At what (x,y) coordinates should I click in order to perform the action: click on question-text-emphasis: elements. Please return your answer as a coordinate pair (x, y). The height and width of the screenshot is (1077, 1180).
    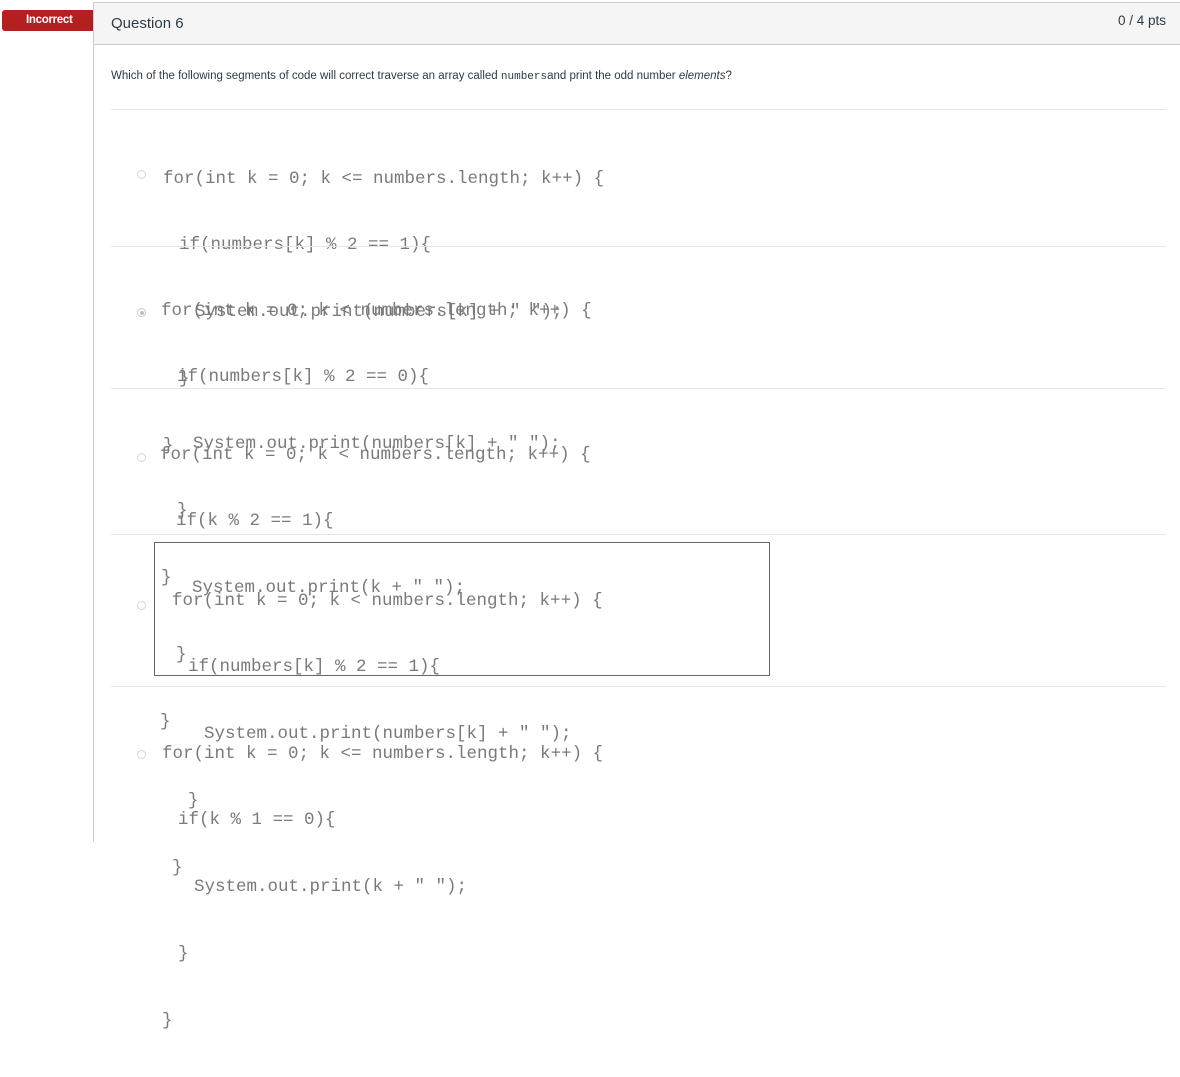
    Looking at the image, I should click on (702, 76).